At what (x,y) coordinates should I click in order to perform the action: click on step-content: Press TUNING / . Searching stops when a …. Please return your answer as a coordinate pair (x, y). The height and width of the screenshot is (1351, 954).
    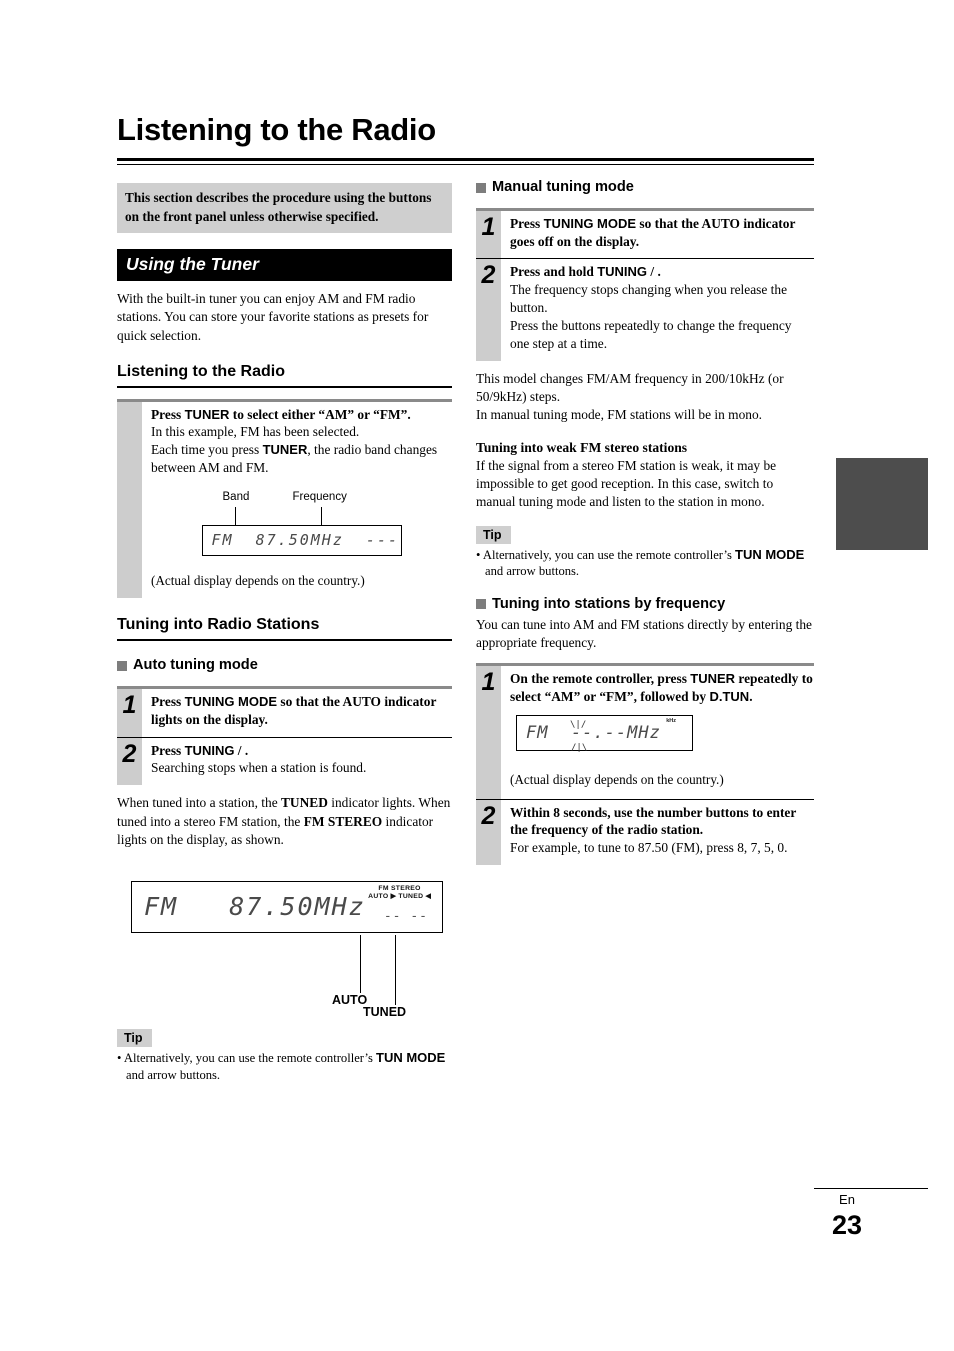
    Looking at the image, I should click on (297, 762).